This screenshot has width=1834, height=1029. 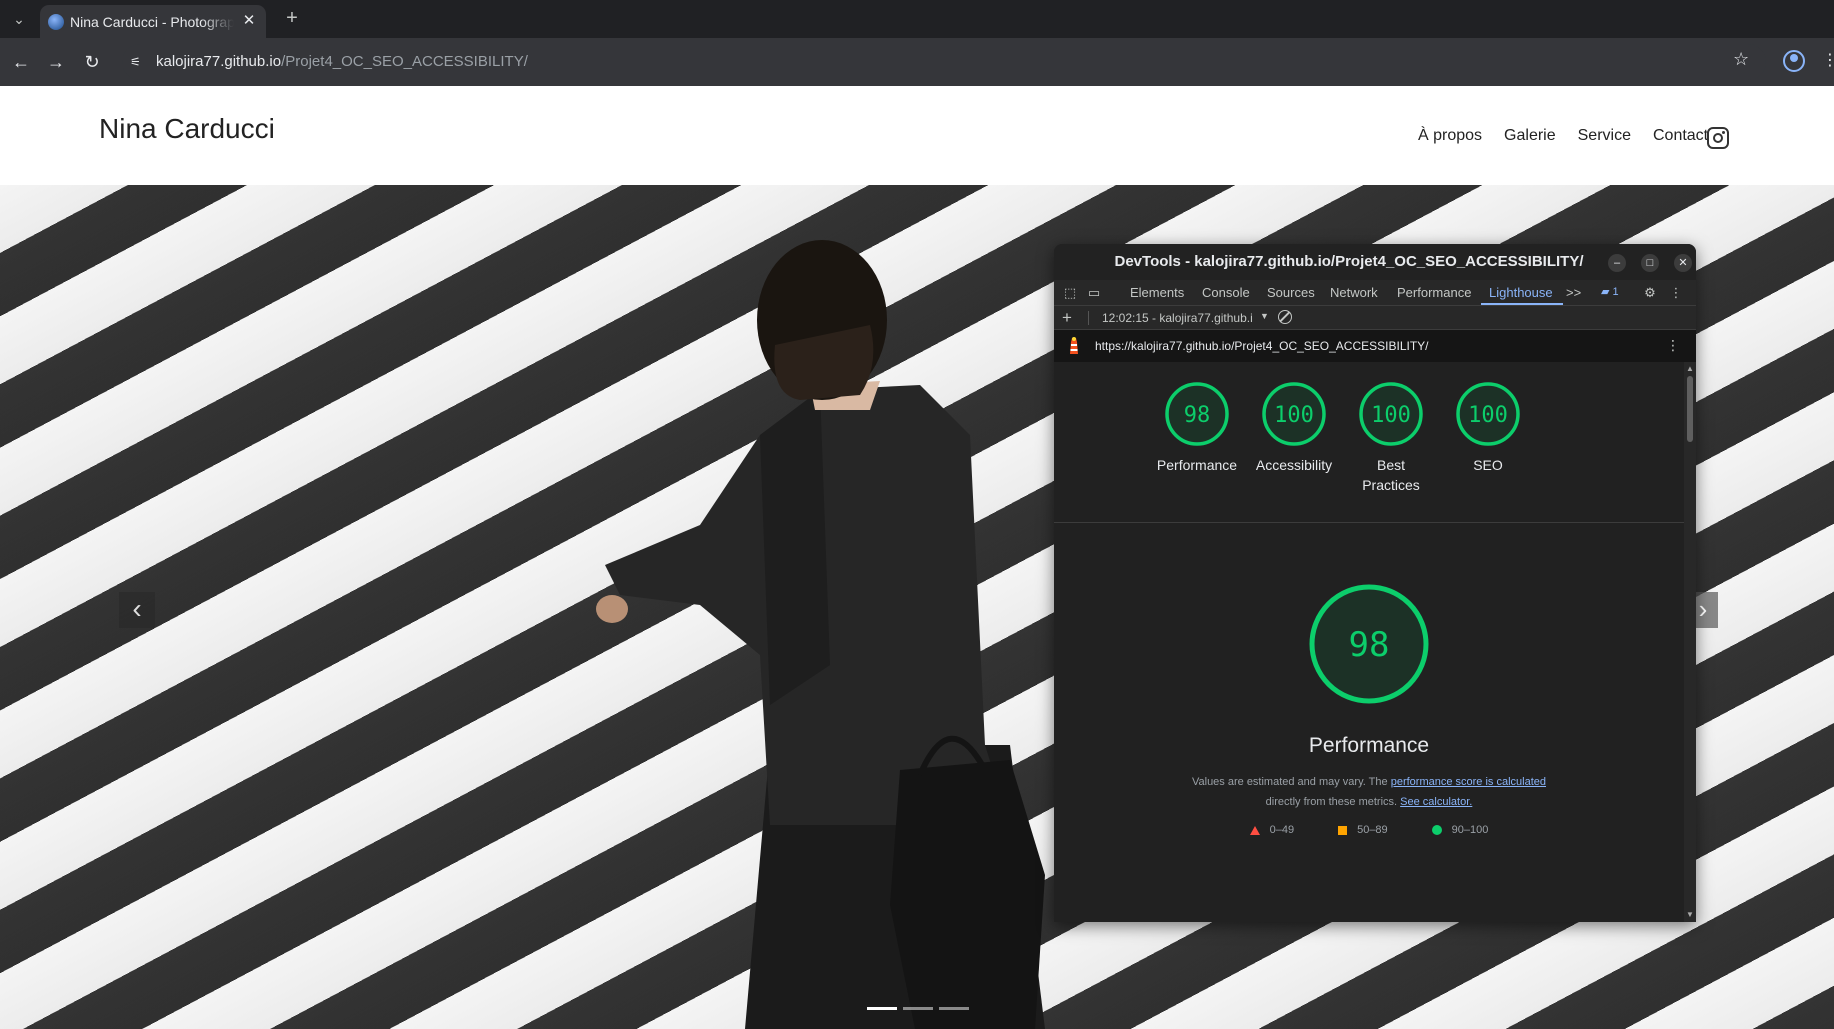 What do you see at coordinates (1331, 802) in the screenshot?
I see `note-text-2: directly from these metrics.` at bounding box center [1331, 802].